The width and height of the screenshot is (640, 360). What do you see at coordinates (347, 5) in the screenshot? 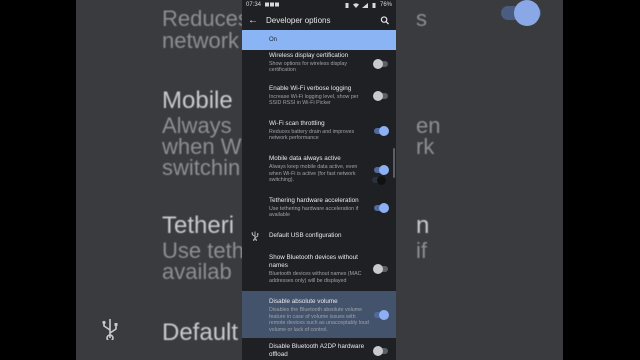
I see `vibrate-icon` at bounding box center [347, 5].